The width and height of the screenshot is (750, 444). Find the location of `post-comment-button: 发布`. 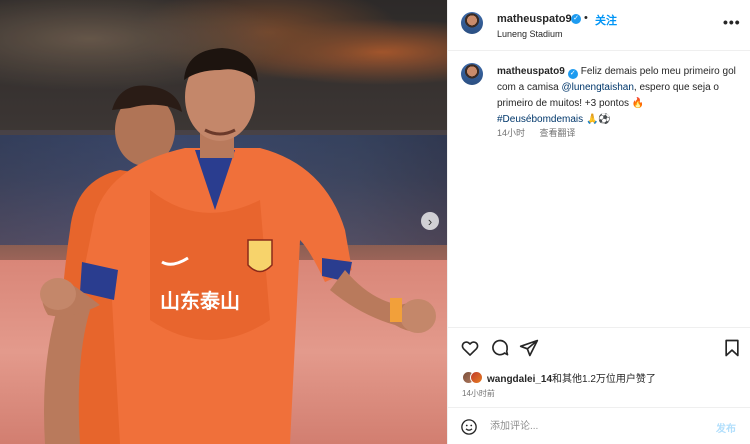

post-comment-button: 发布 is located at coordinates (726, 427).